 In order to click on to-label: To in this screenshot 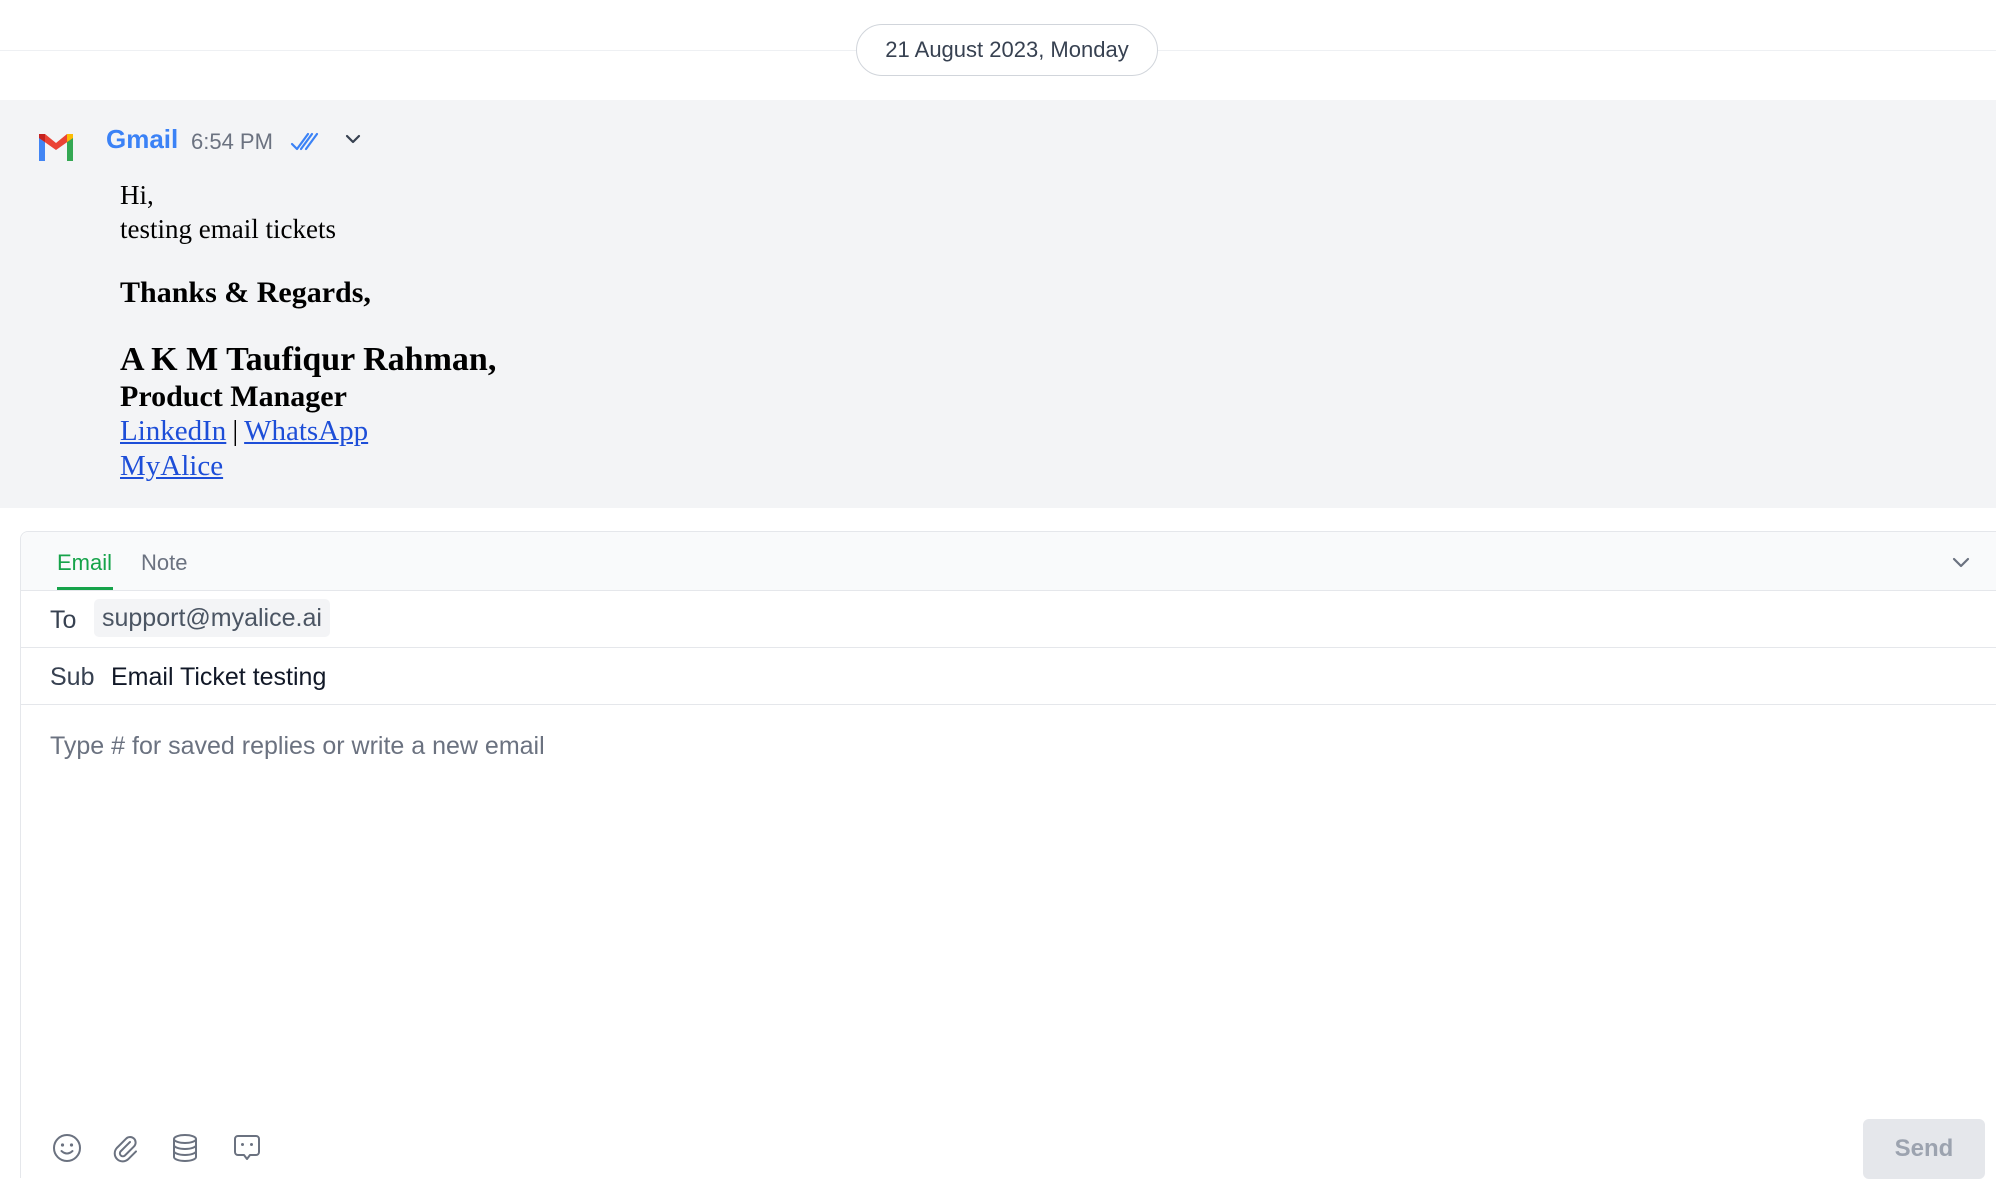, I will do `click(63, 620)`.